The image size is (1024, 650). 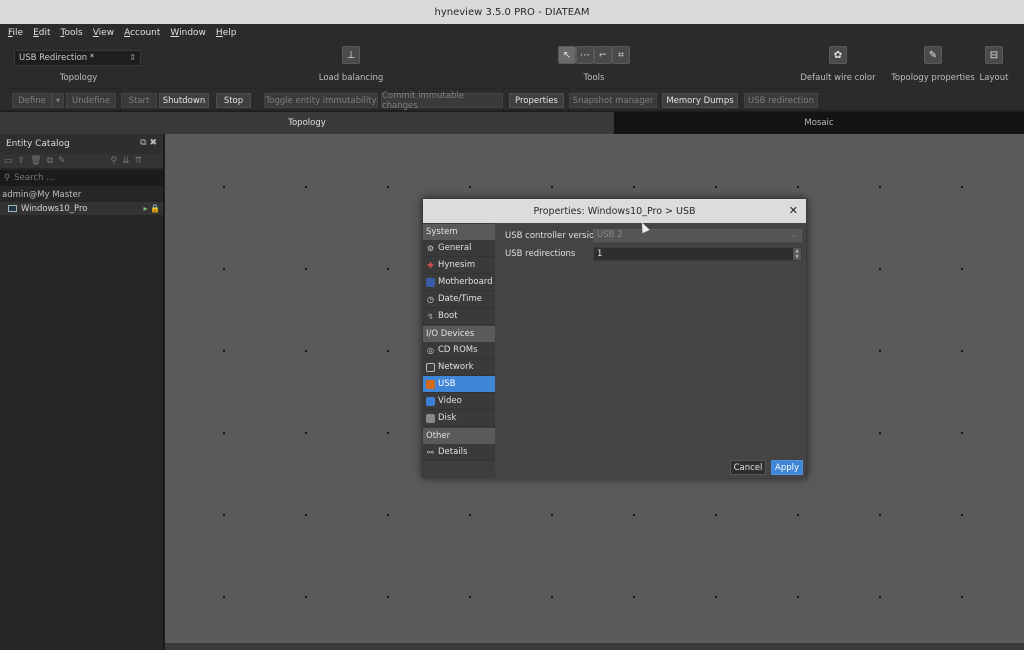 What do you see at coordinates (459, 436) in the screenshot?
I see `nav-section-other: Other` at bounding box center [459, 436].